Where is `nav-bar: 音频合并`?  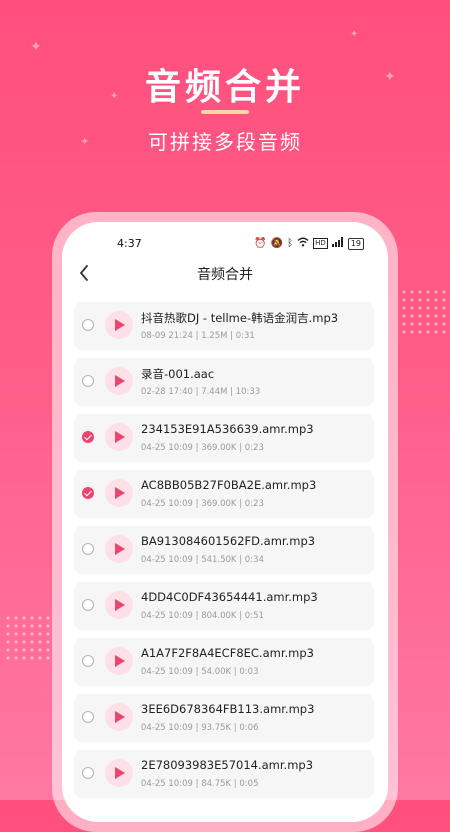
nav-bar: 音频合并 is located at coordinates (225, 273).